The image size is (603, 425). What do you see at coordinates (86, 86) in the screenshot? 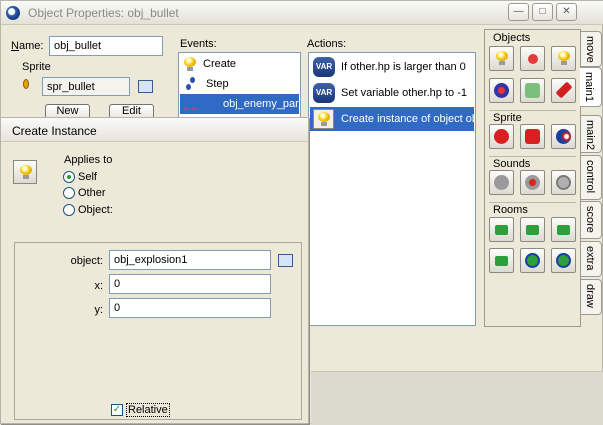
I see `sprite-select: spr_bullet` at bounding box center [86, 86].